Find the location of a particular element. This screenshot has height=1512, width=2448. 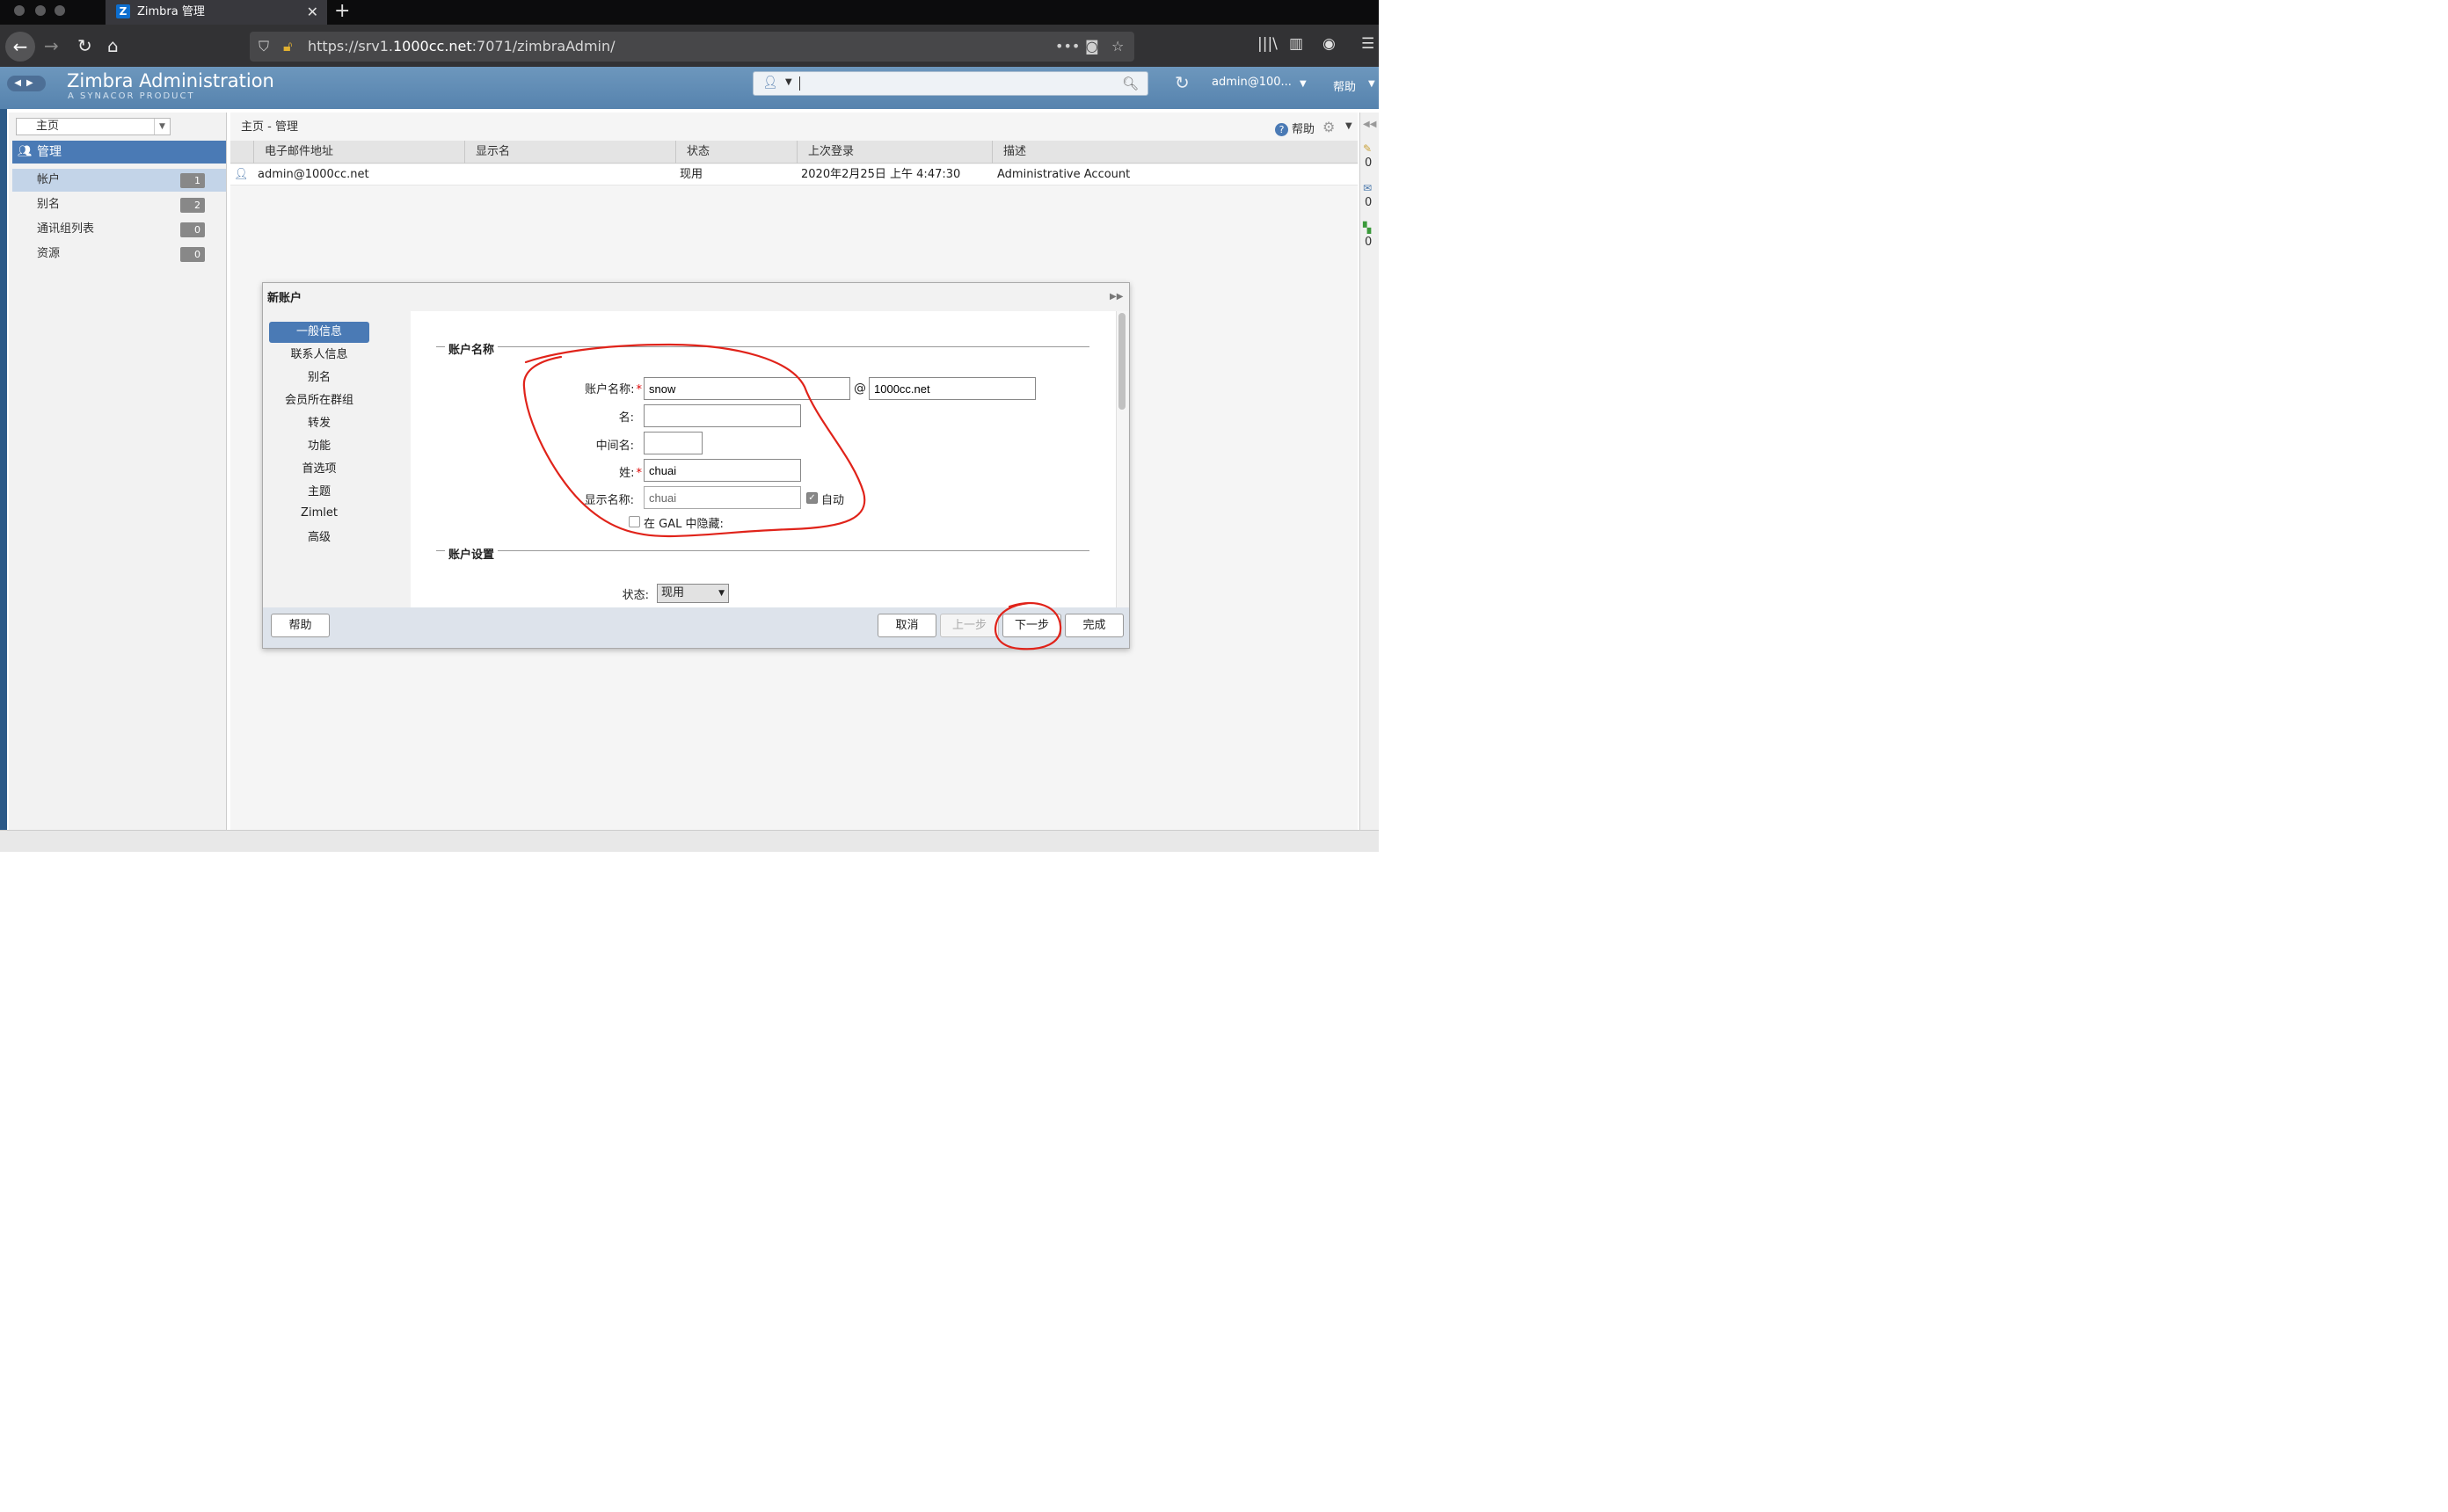

status-icon: ▚ is located at coordinates (1367, 228).